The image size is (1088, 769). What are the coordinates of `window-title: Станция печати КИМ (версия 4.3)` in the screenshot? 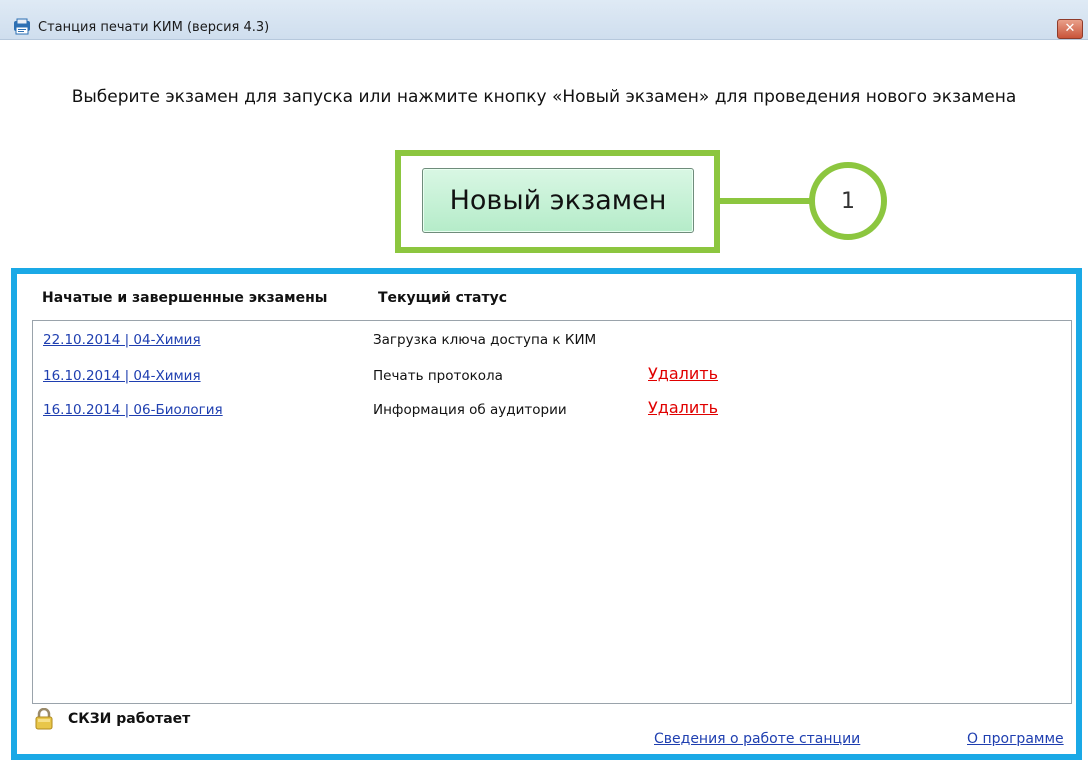 It's located at (154, 27).